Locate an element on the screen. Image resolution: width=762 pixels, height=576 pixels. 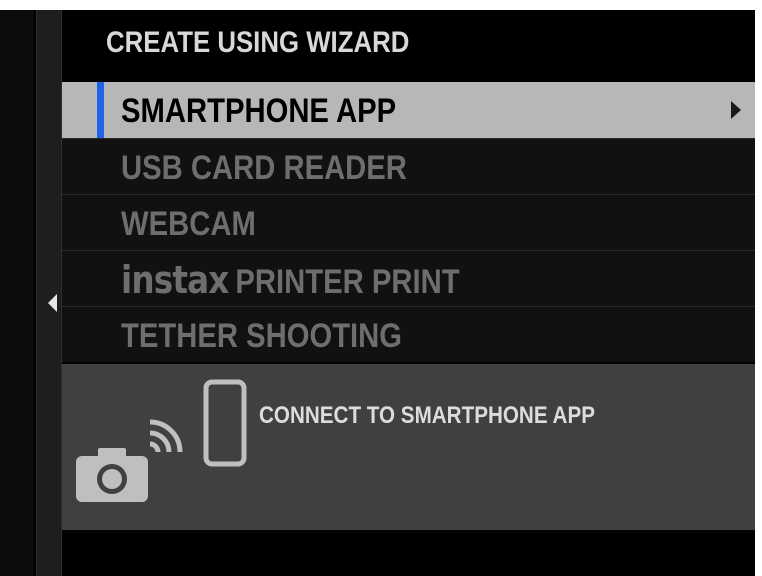
camera-icon is located at coordinates (112, 475).